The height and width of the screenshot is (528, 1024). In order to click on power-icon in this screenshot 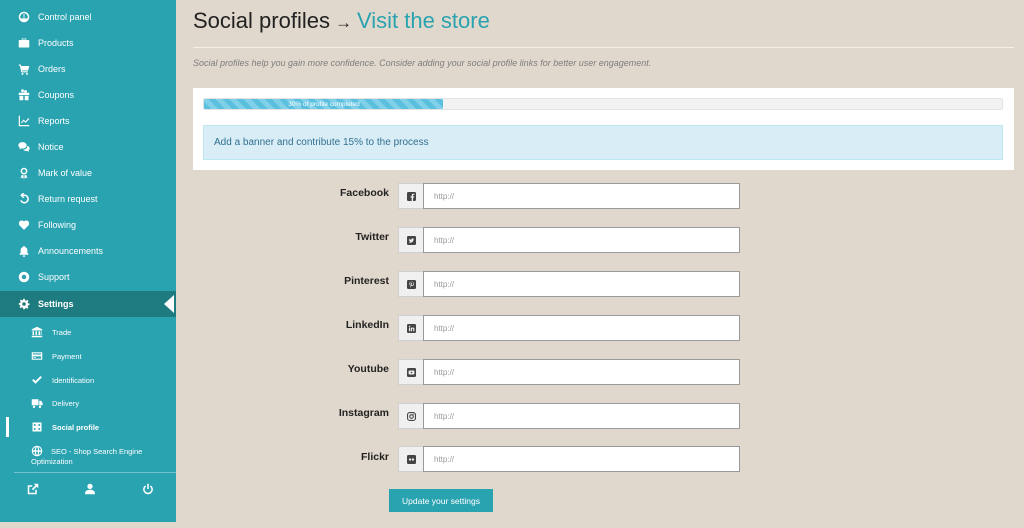, I will do `click(148, 489)`.